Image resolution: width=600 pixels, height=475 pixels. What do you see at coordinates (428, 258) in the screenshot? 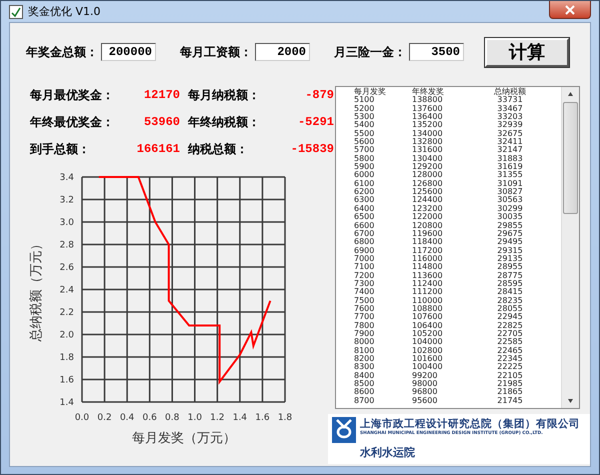
I see `table-cell-text: 116000` at bounding box center [428, 258].